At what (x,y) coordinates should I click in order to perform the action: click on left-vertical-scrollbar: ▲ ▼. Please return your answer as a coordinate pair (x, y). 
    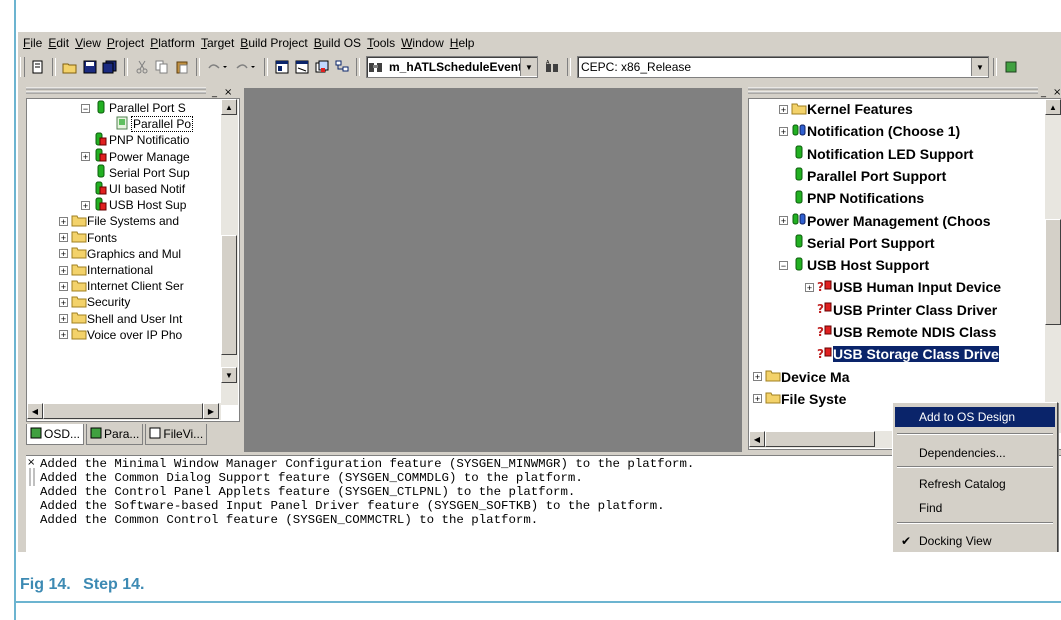
    Looking at the image, I should click on (229, 252).